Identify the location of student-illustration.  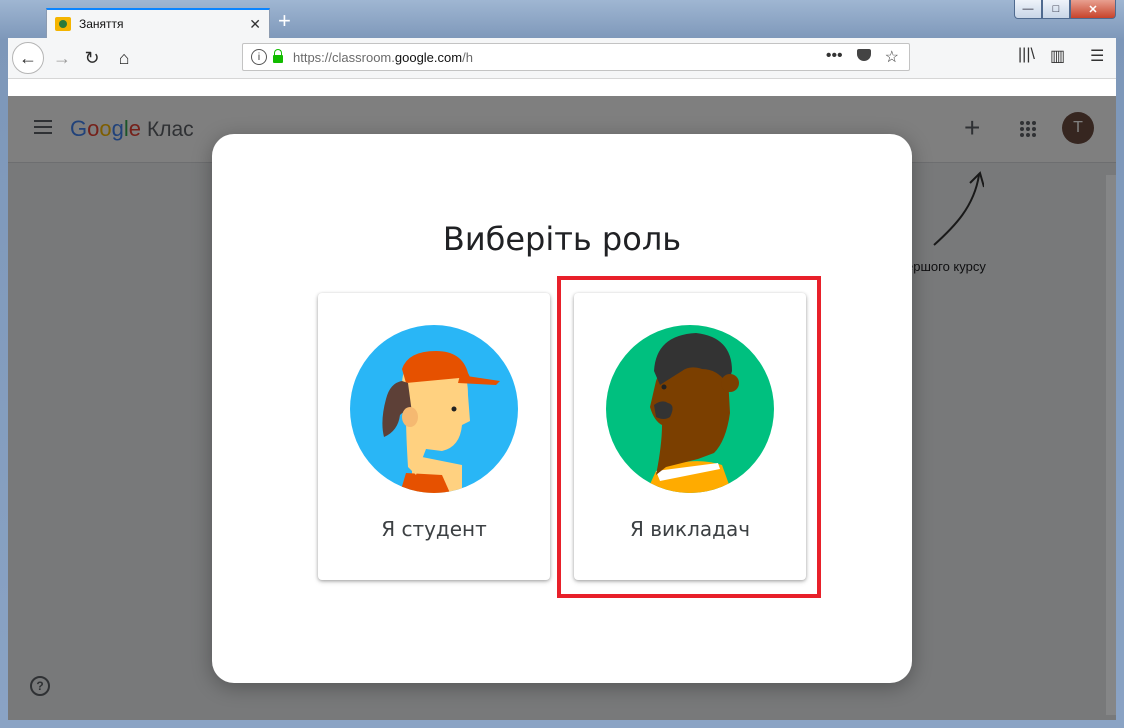
(434, 409).